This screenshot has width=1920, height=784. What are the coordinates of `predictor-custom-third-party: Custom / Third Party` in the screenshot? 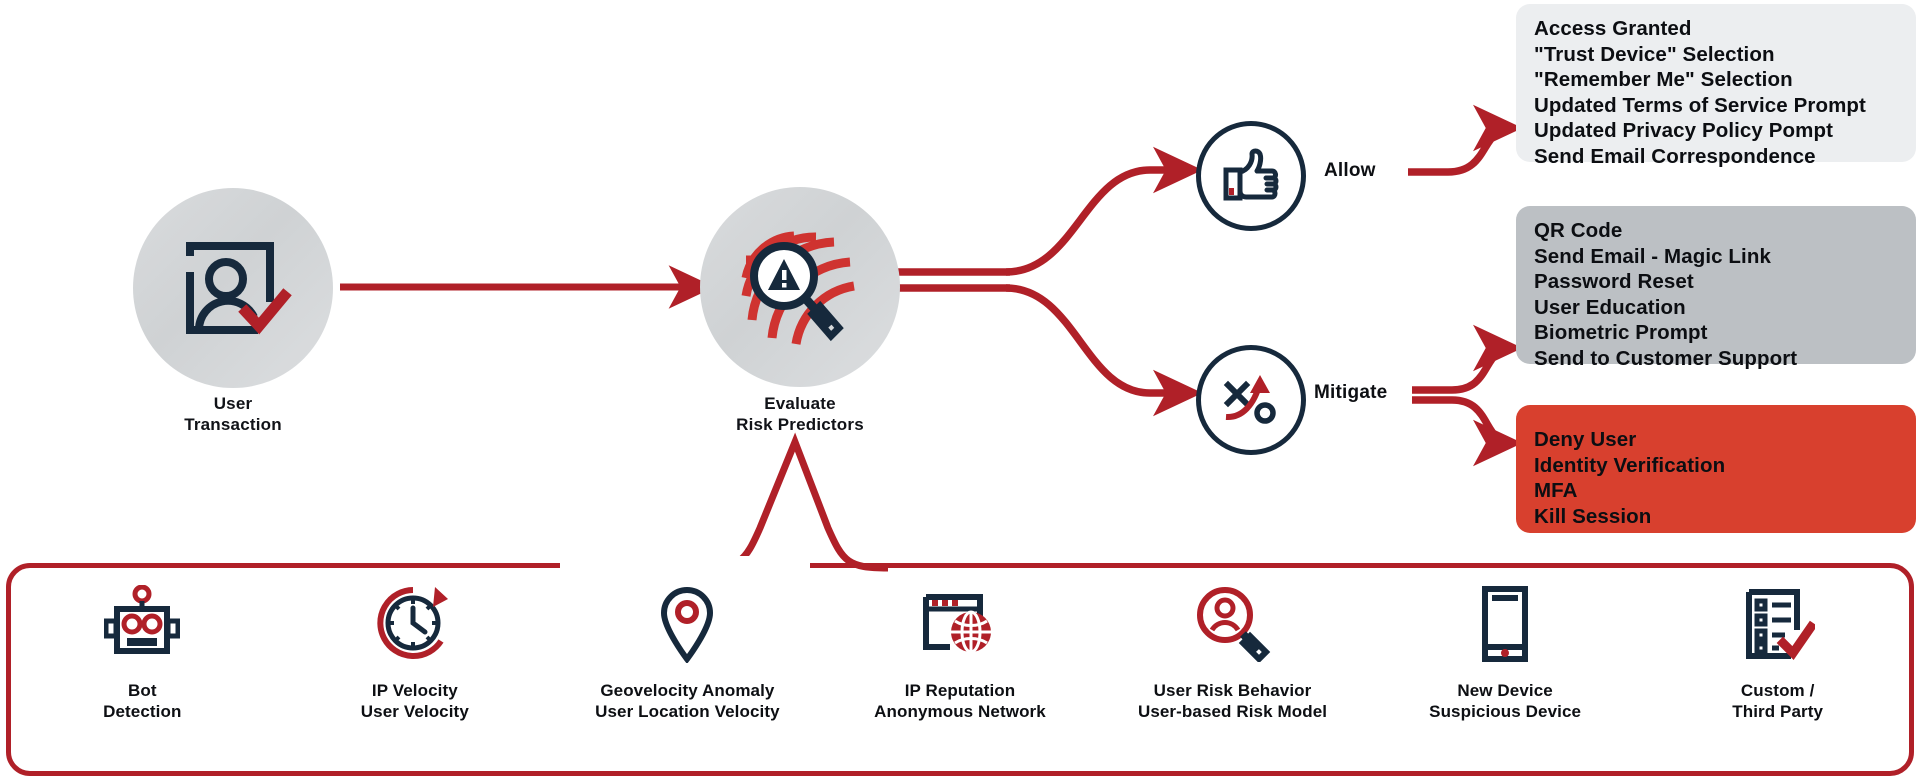 It's located at (1778, 651).